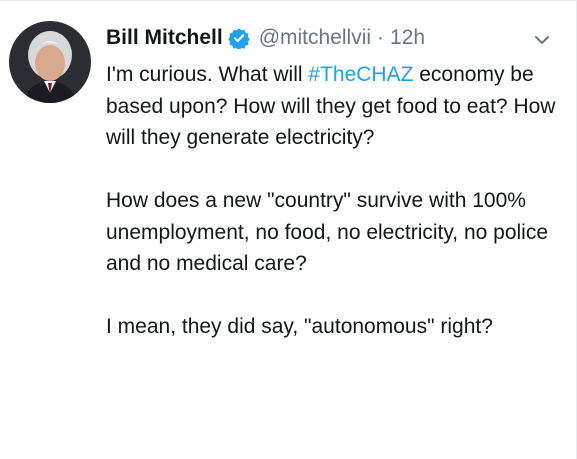 The height and width of the screenshot is (459, 577). I want to click on tweet-header: Bill Mitchell @mitchellvii · 12h, so click(265, 38).